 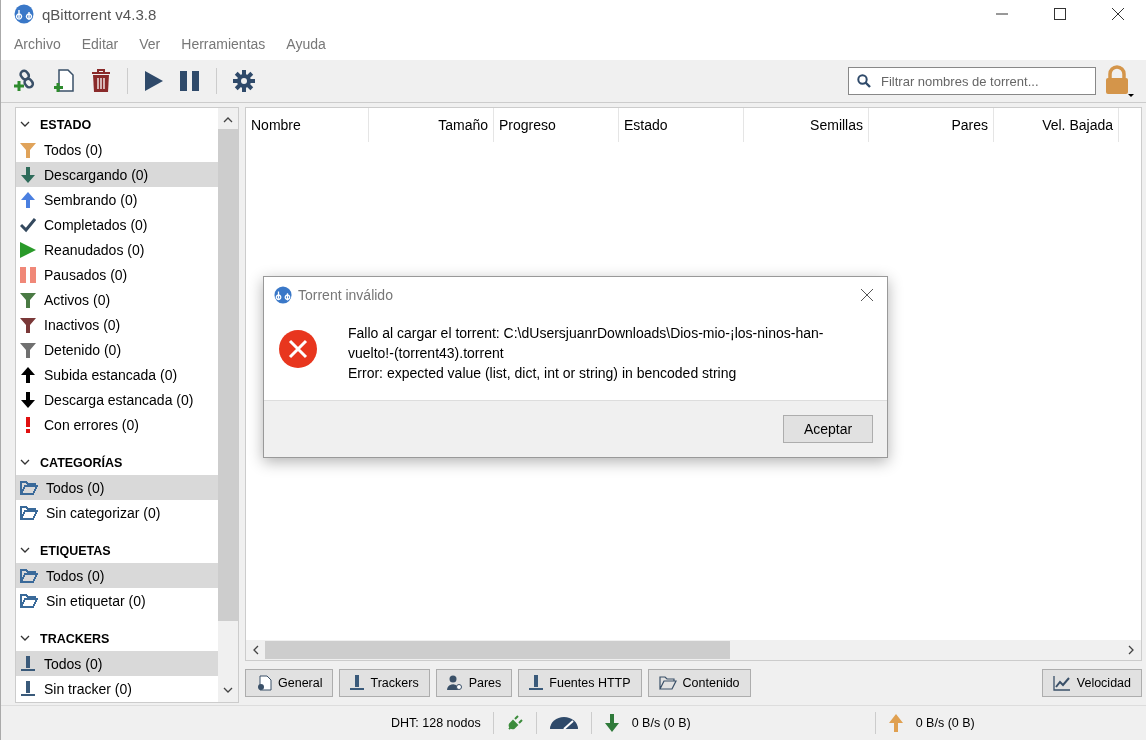 What do you see at coordinates (806, 125) in the screenshot?
I see `column-header: Semillas` at bounding box center [806, 125].